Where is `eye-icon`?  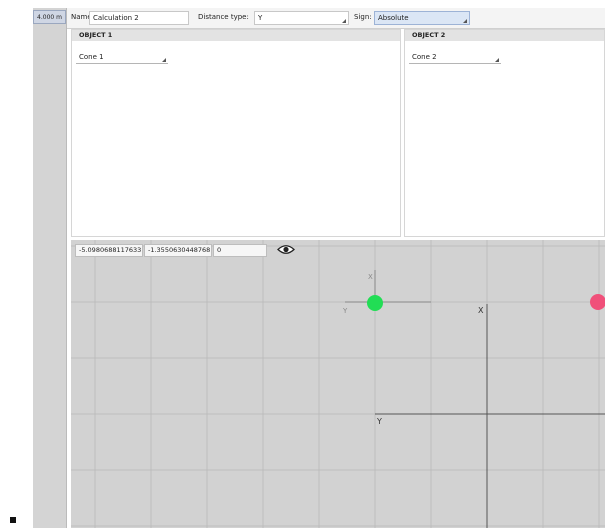
eye-icon is located at coordinates (286, 249).